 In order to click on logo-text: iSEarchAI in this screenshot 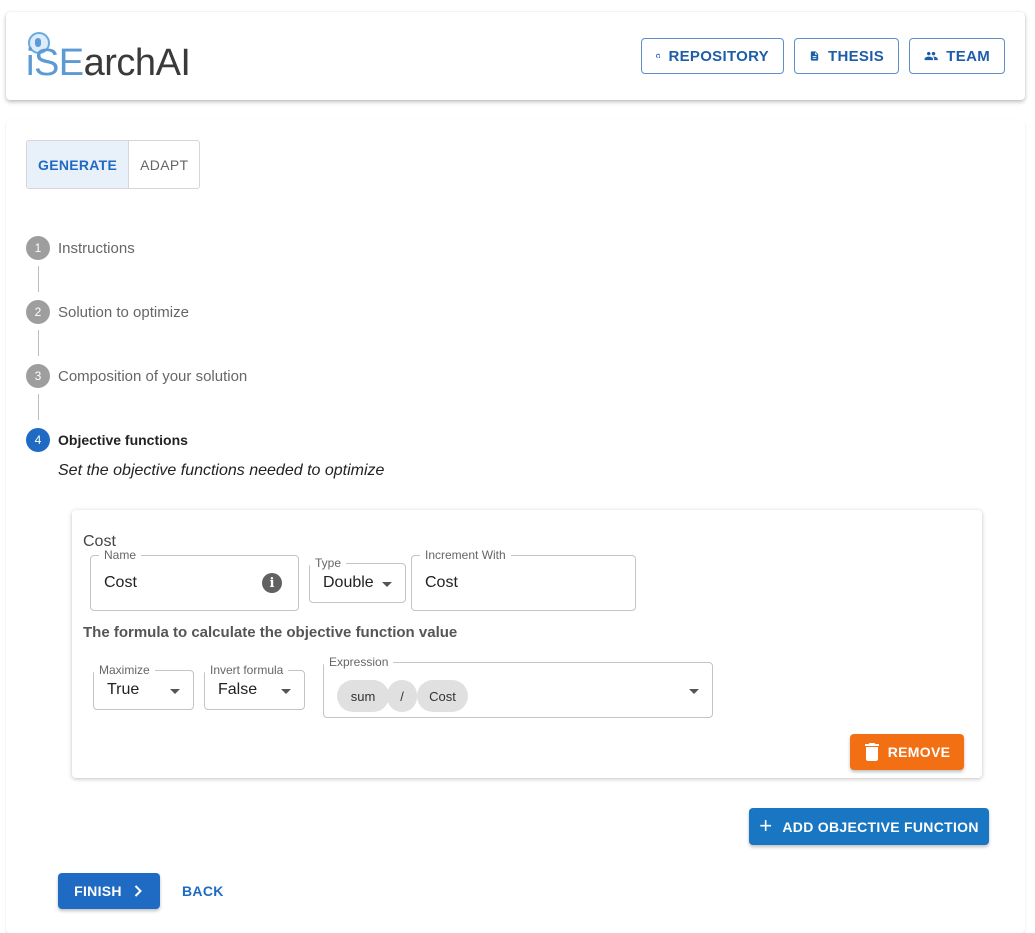, I will do `click(108, 63)`.